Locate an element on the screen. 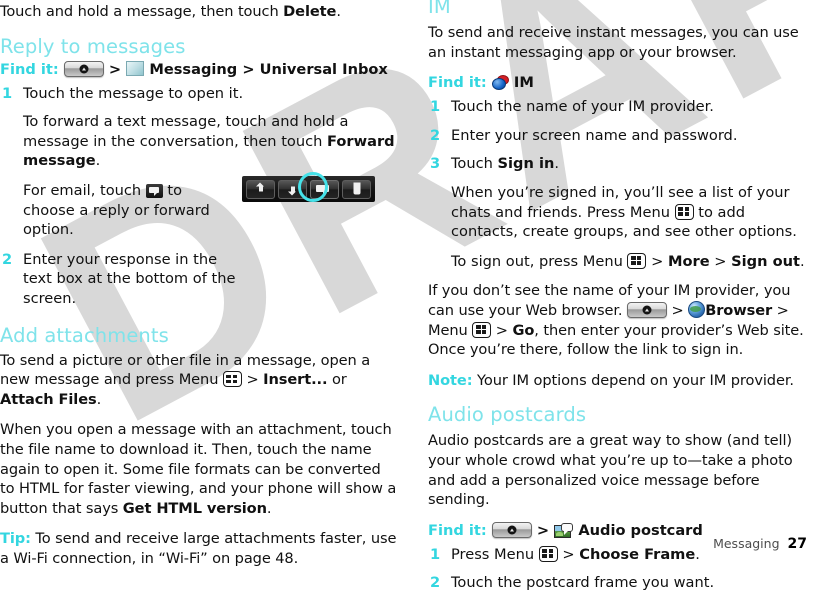 The height and width of the screenshot is (602, 817). para-mid-2: or is located at coordinates (337, 380).